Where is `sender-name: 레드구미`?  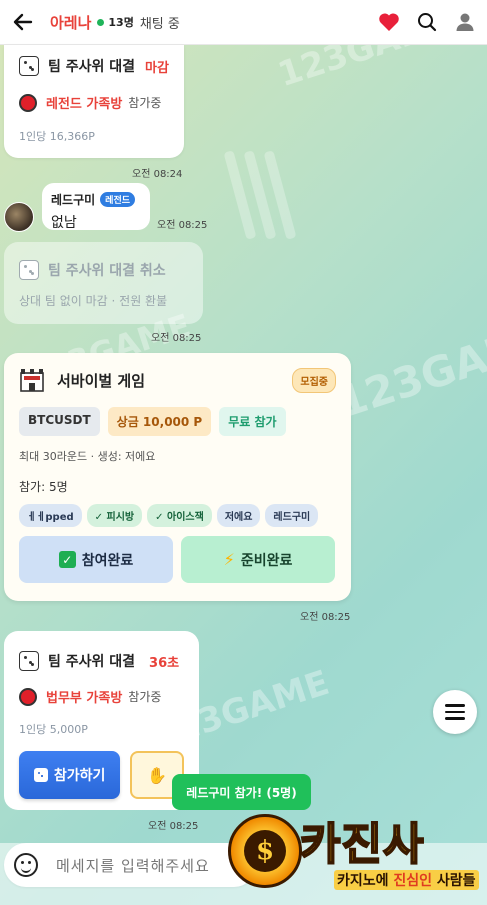
sender-name: 레드구미 is located at coordinates (73, 200).